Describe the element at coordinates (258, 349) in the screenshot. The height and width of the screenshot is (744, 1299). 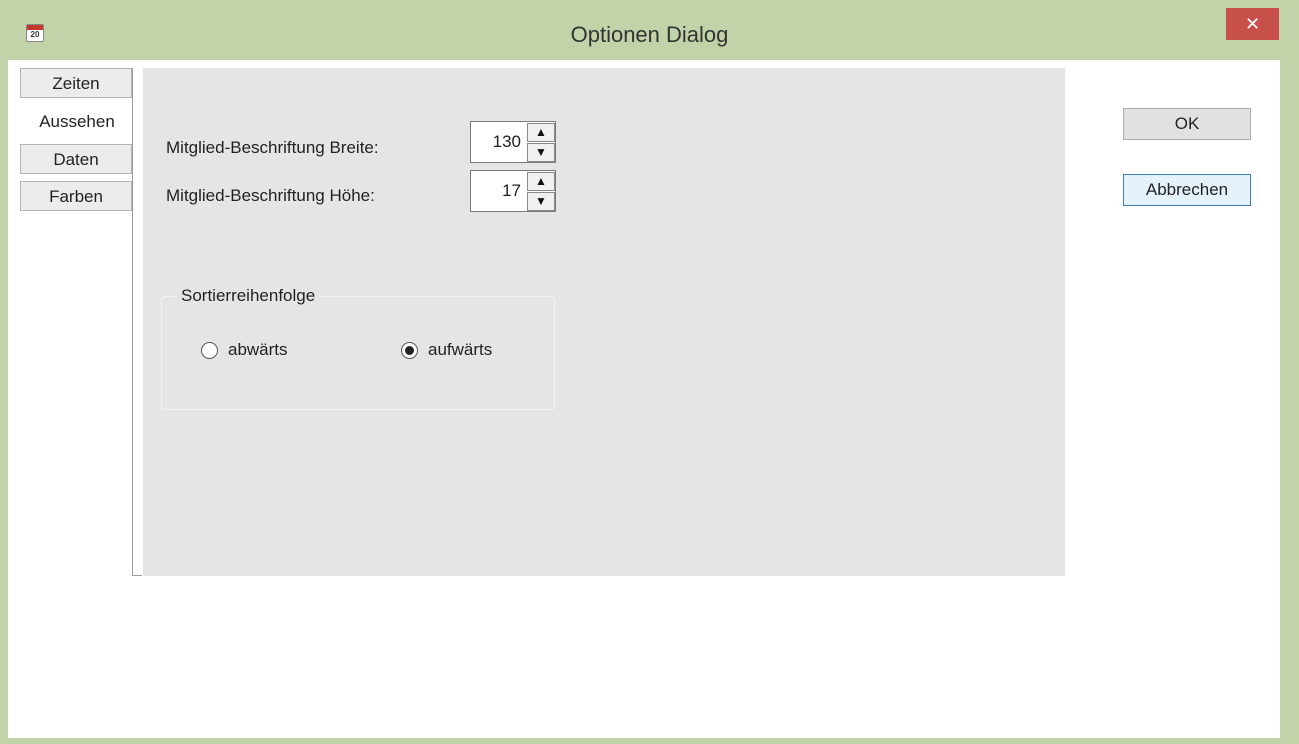
I see `radio-label-descending: abwärts` at that location.